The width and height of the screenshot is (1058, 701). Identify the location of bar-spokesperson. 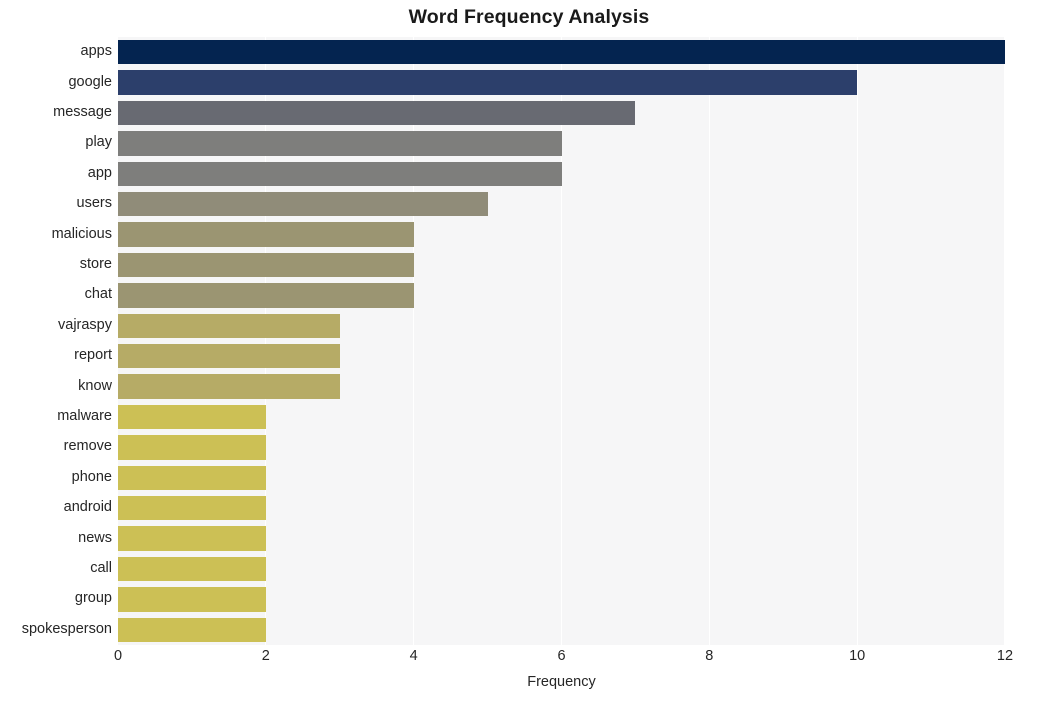
(192, 629).